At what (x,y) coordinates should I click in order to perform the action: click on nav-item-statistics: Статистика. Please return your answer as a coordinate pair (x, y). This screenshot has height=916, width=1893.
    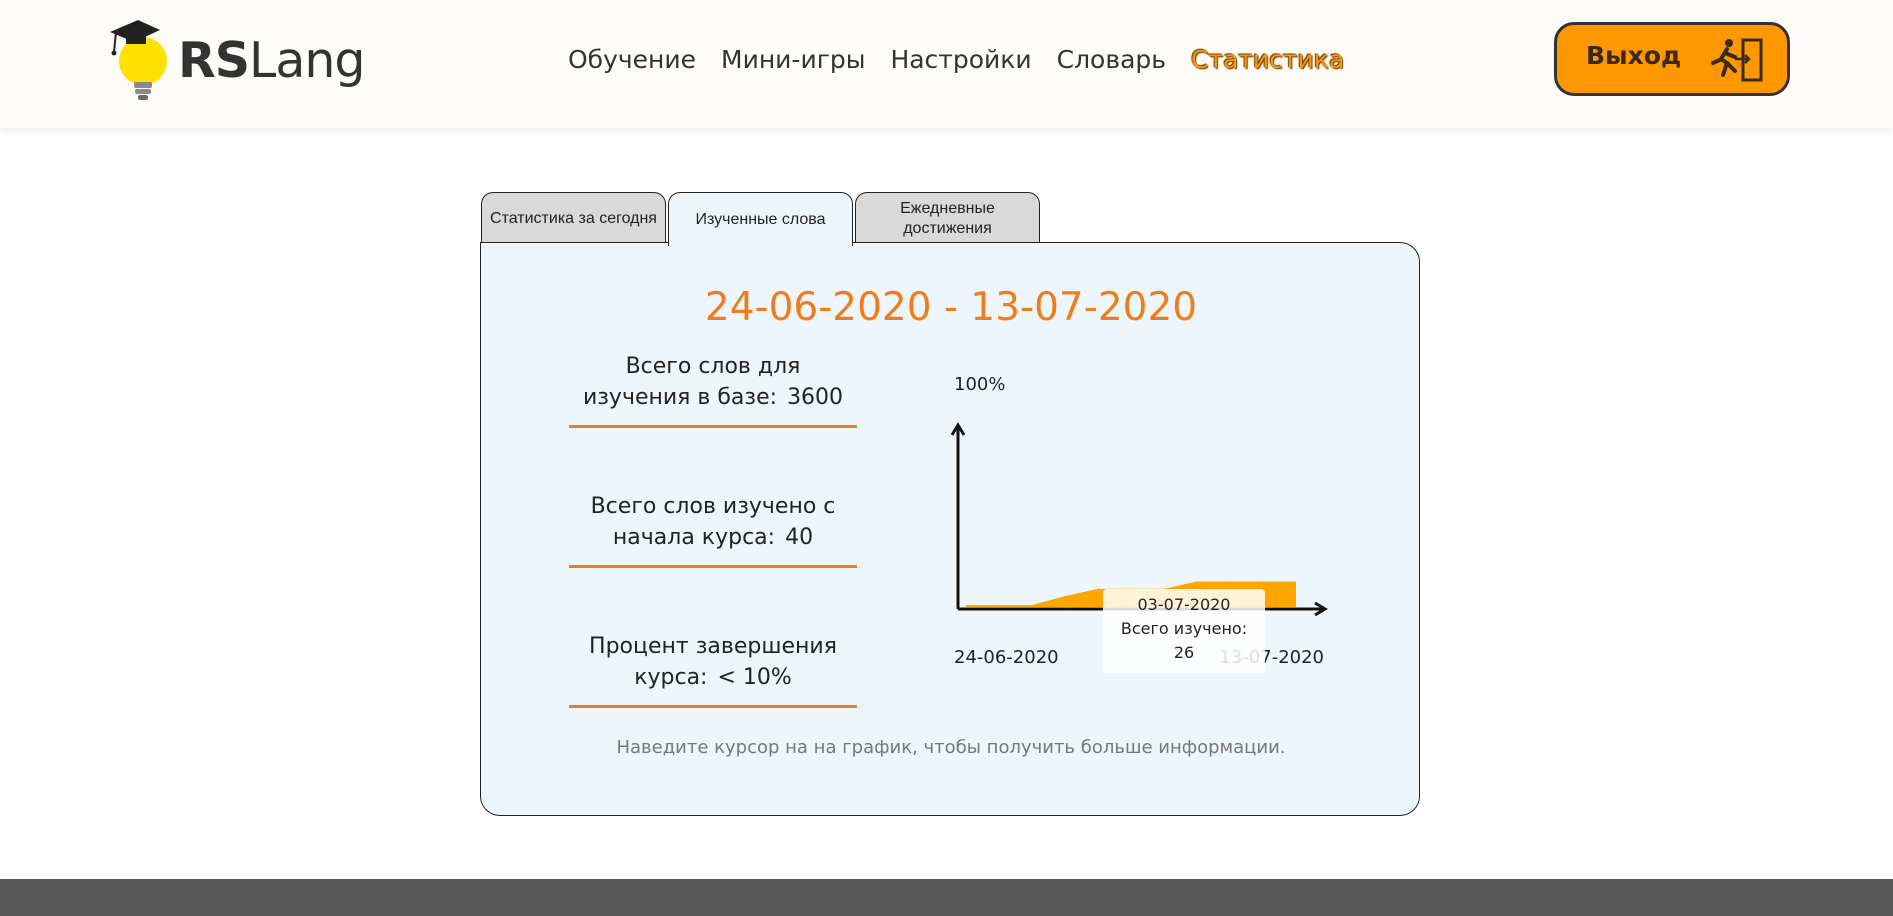
    Looking at the image, I should click on (1267, 60).